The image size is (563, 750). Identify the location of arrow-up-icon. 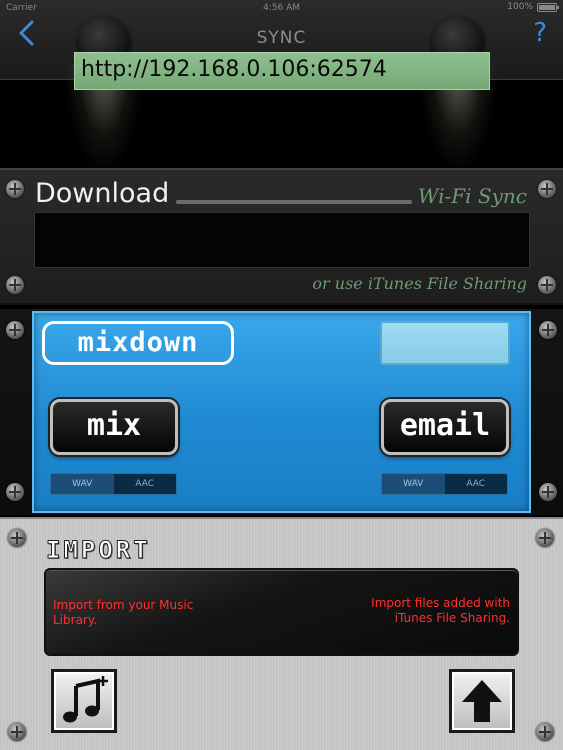
(482, 701).